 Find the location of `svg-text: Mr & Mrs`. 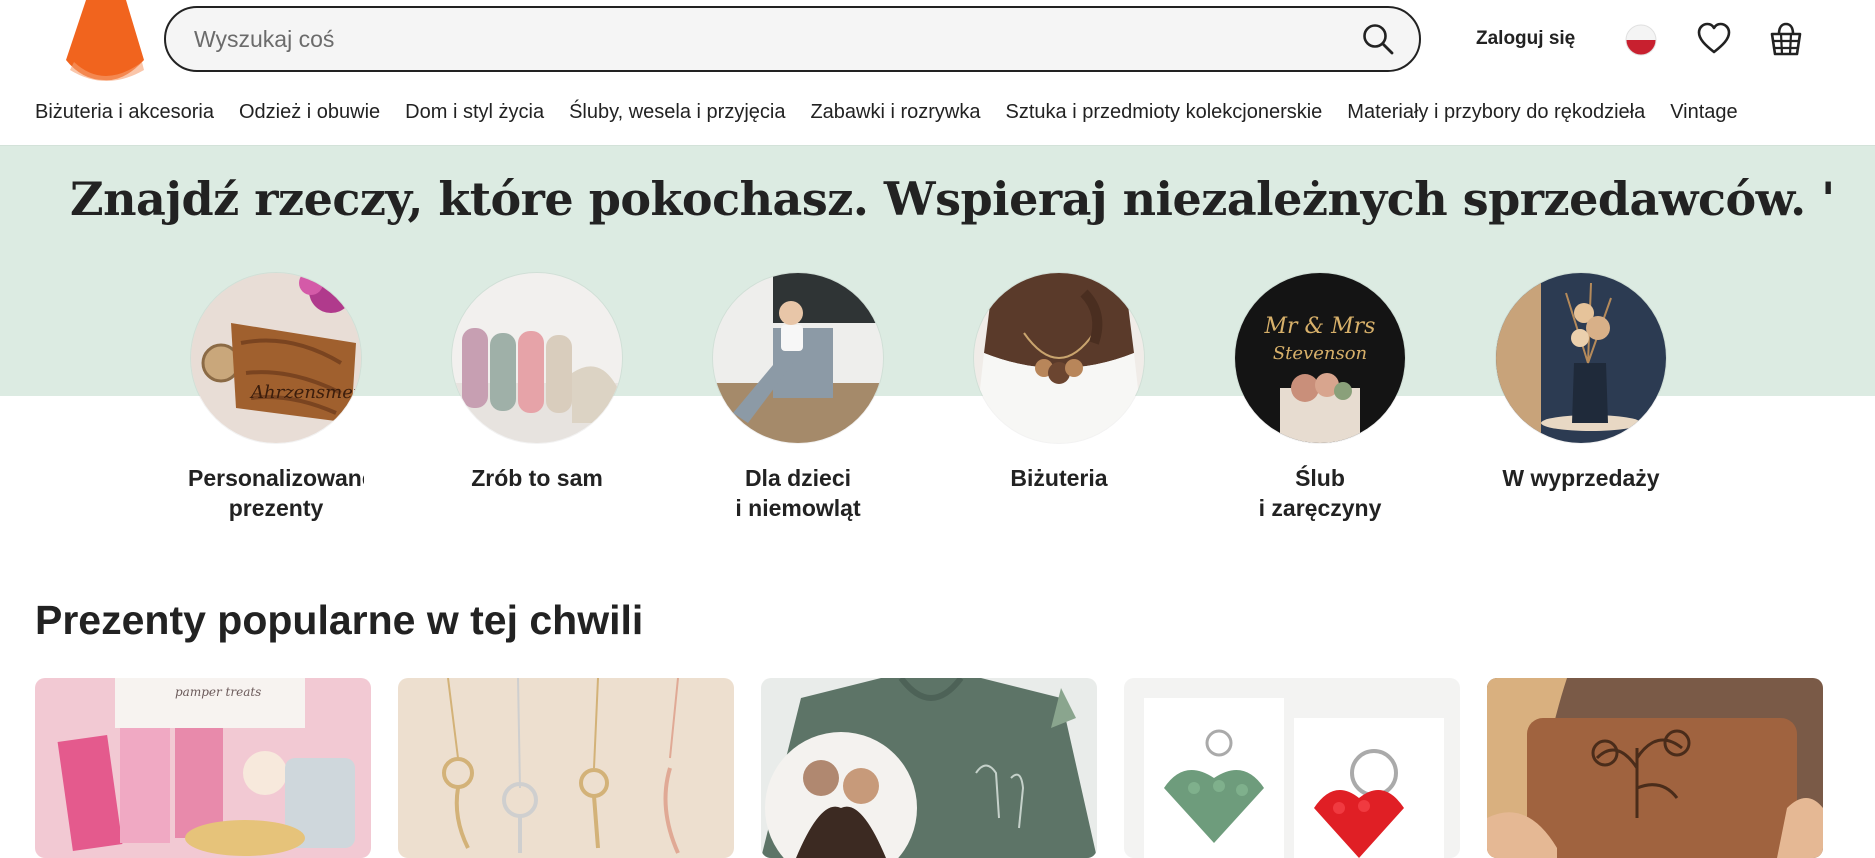

svg-text: Mr & Mrs is located at coordinates (1320, 326).